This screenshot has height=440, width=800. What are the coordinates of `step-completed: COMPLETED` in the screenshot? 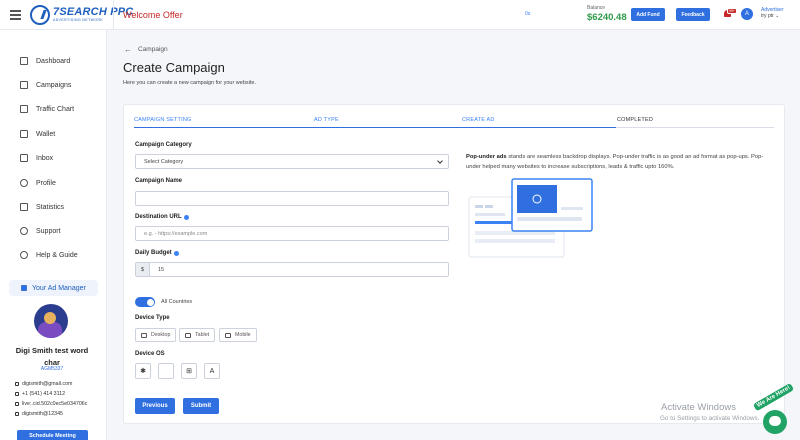 It's located at (635, 120).